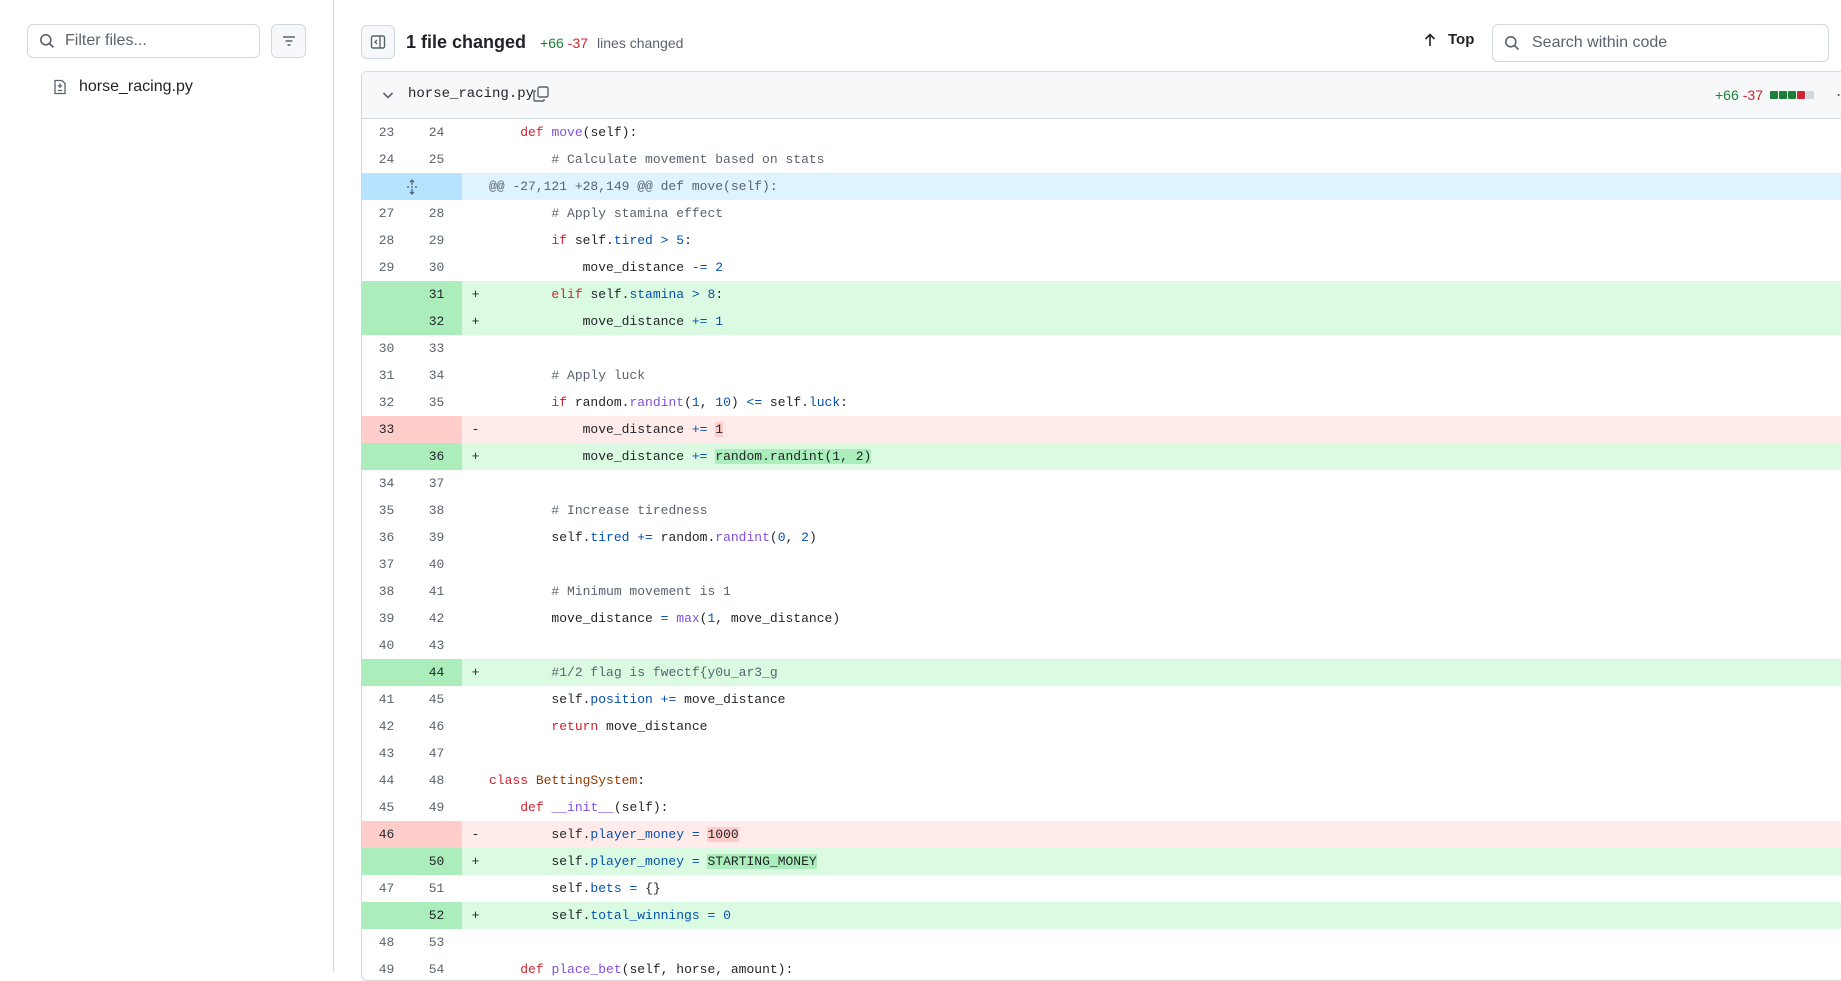 This screenshot has width=1841, height=981. Describe the element at coordinates (386, 240) in the screenshot. I see `old-line-number: 28` at that location.